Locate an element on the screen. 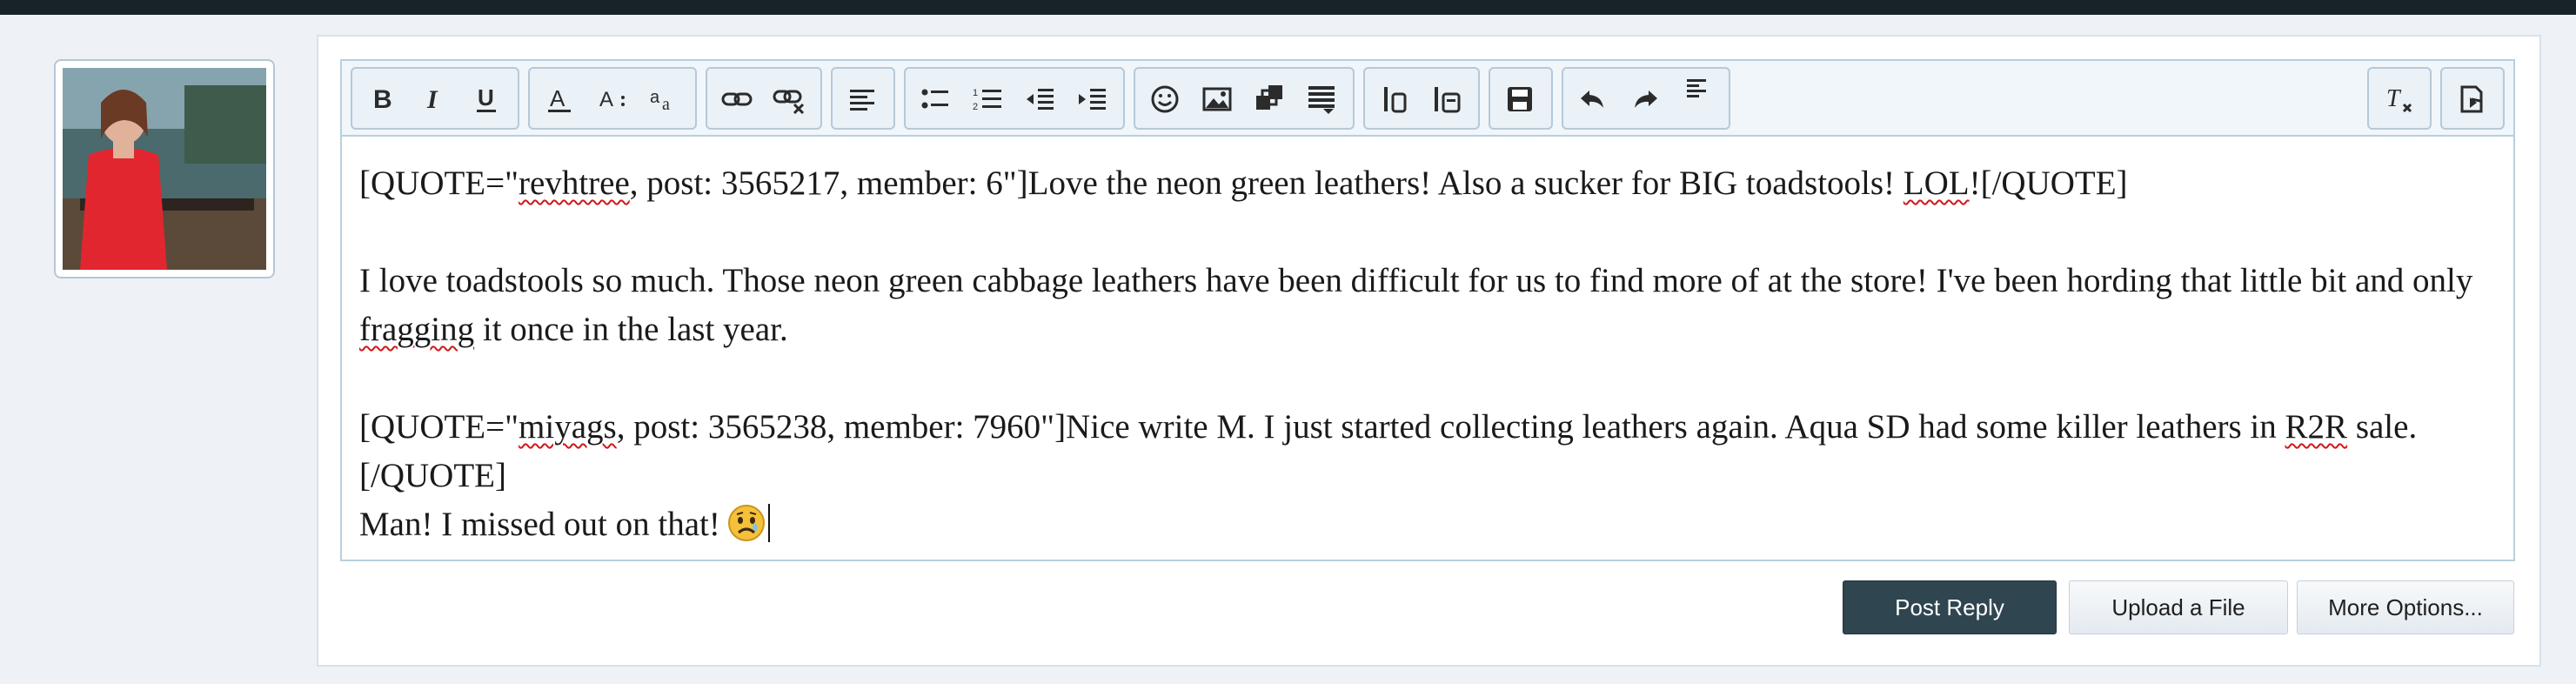 This screenshot has width=2576, height=684. svg-text: U is located at coordinates (486, 98).